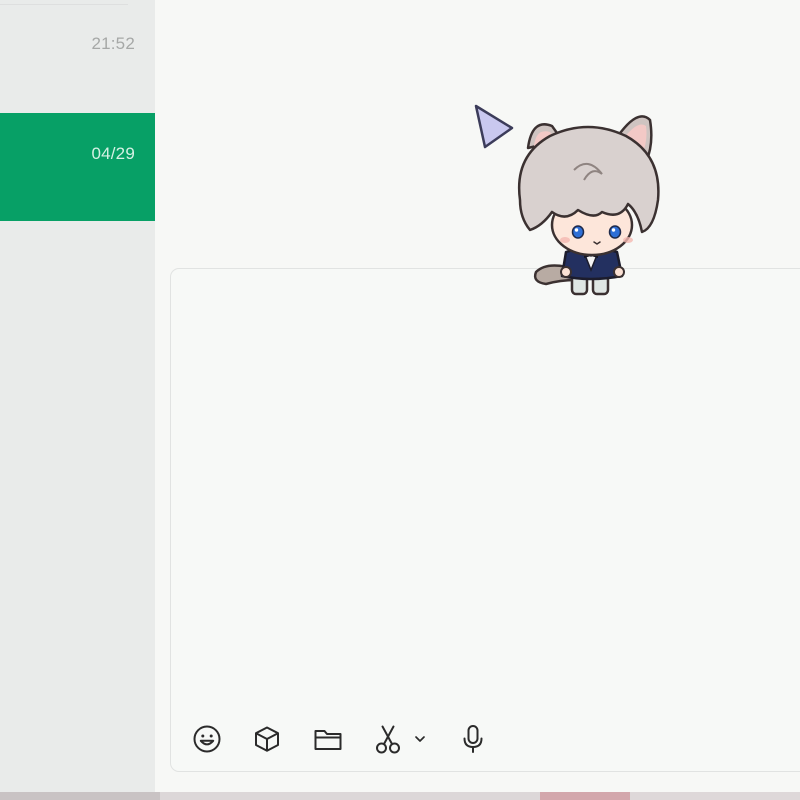 This screenshot has width=800, height=800. I want to click on send-file-button, so click(328, 739).